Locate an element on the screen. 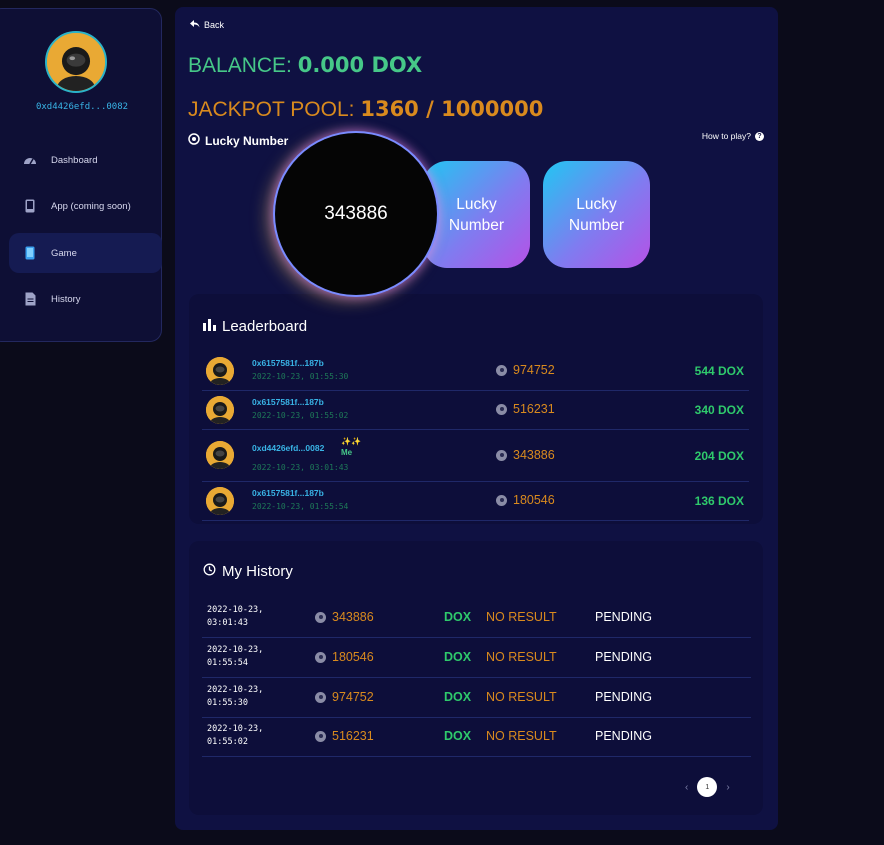 Image resolution: width=884 pixels, height=845 pixels. me-badge: ✨✨ Me is located at coordinates (351, 447).